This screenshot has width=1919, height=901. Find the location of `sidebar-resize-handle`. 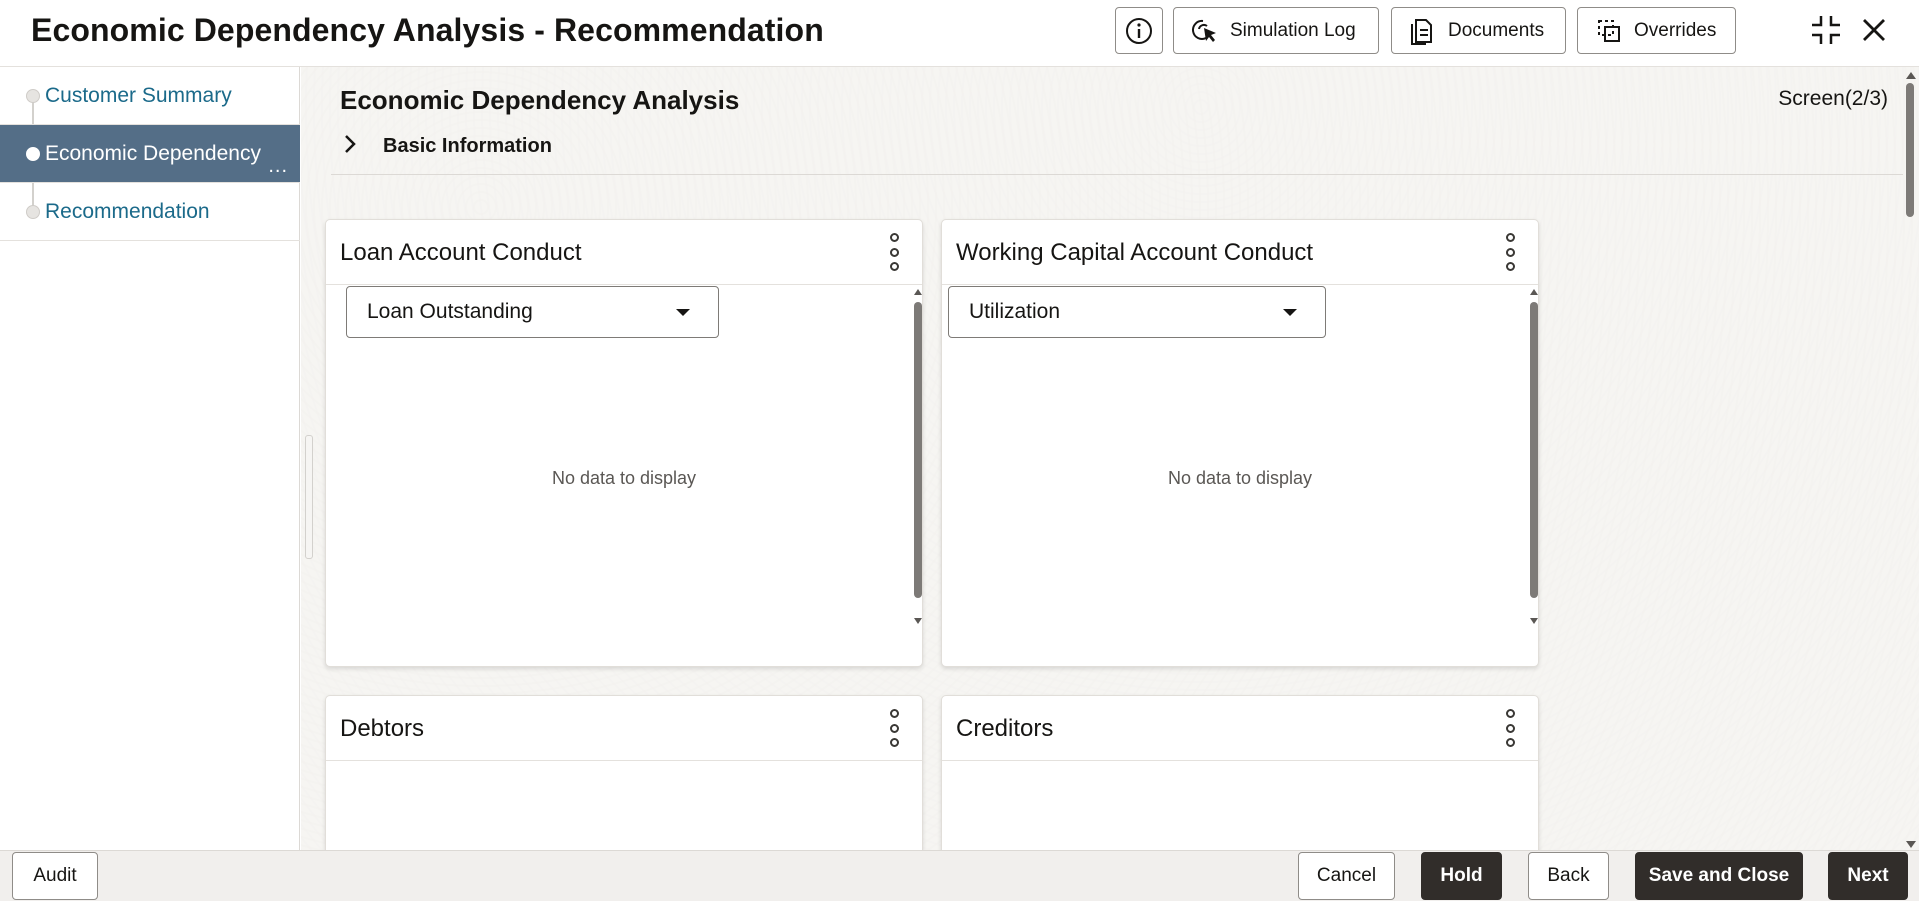

sidebar-resize-handle is located at coordinates (309, 497).